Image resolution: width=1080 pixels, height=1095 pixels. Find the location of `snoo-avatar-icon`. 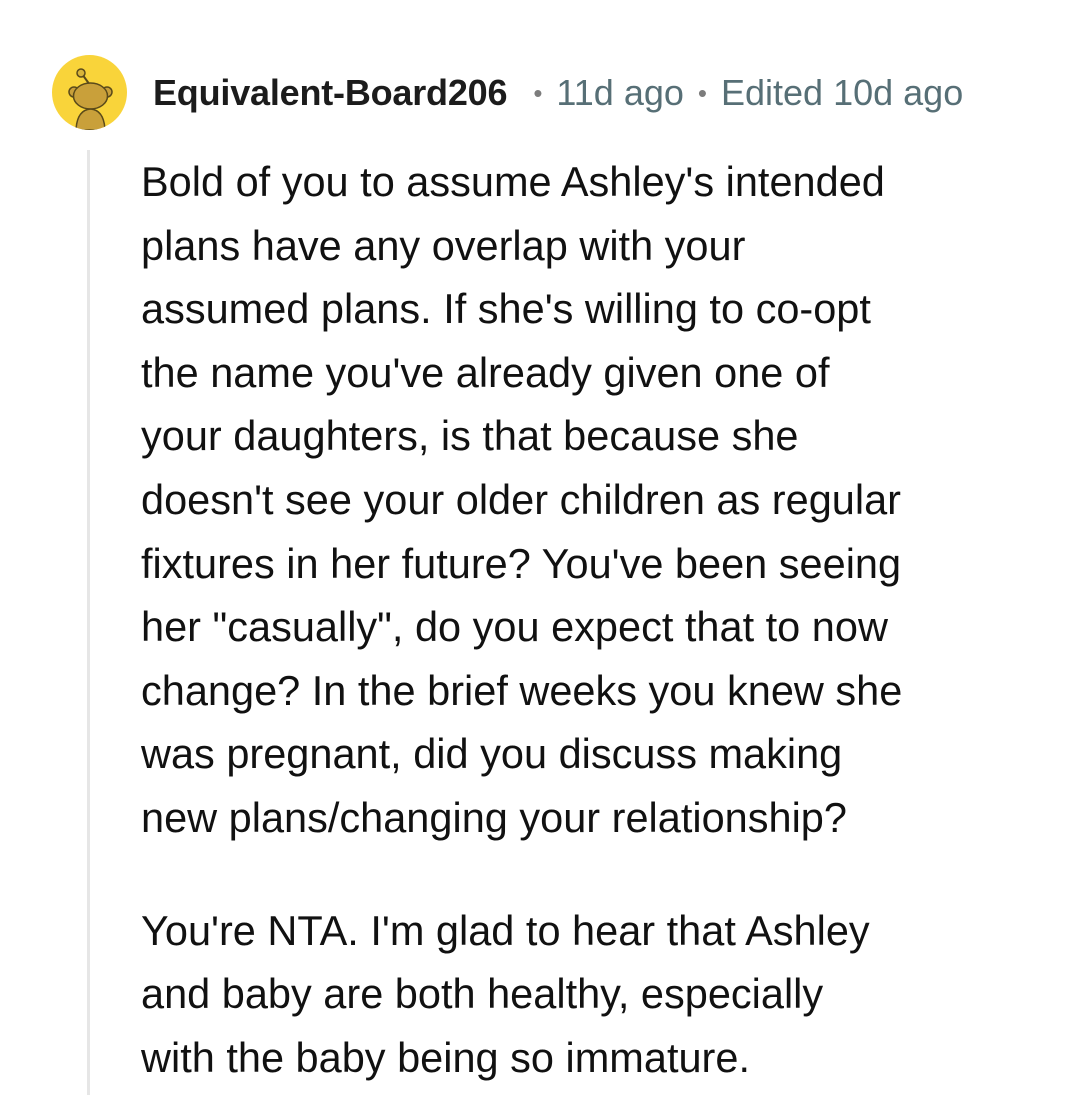

snoo-avatar-icon is located at coordinates (90, 99).